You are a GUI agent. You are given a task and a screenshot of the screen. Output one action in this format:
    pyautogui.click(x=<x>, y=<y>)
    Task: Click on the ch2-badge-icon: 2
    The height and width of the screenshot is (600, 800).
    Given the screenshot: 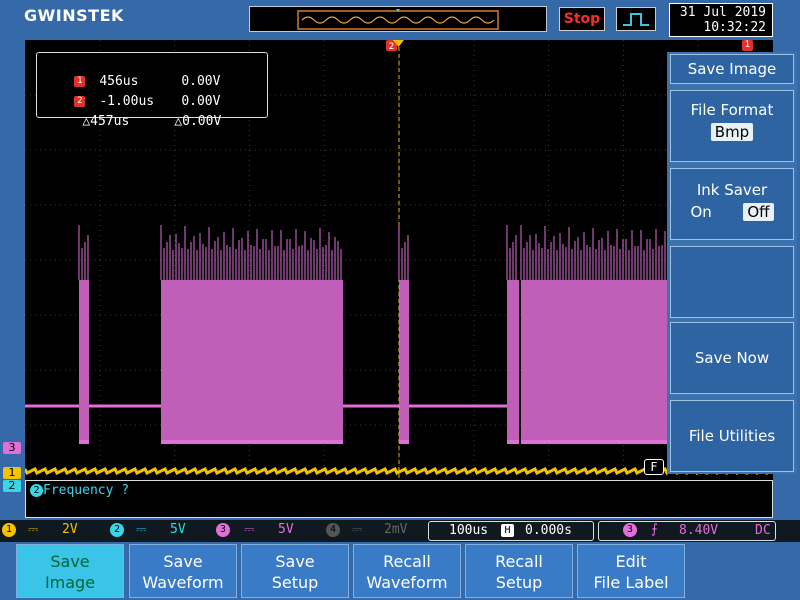 What is the action you would take?
    pyautogui.click(x=36, y=490)
    